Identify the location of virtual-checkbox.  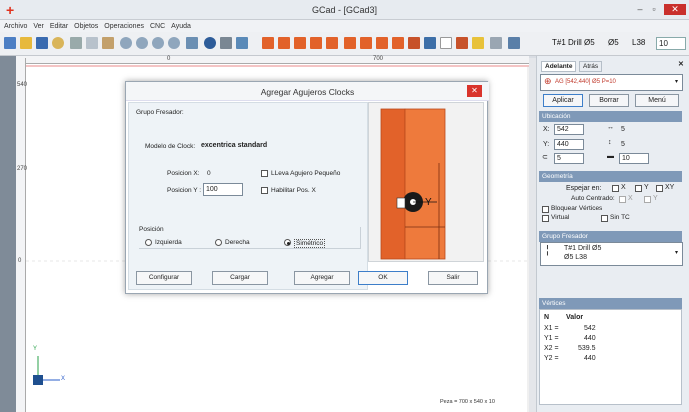
(545, 218).